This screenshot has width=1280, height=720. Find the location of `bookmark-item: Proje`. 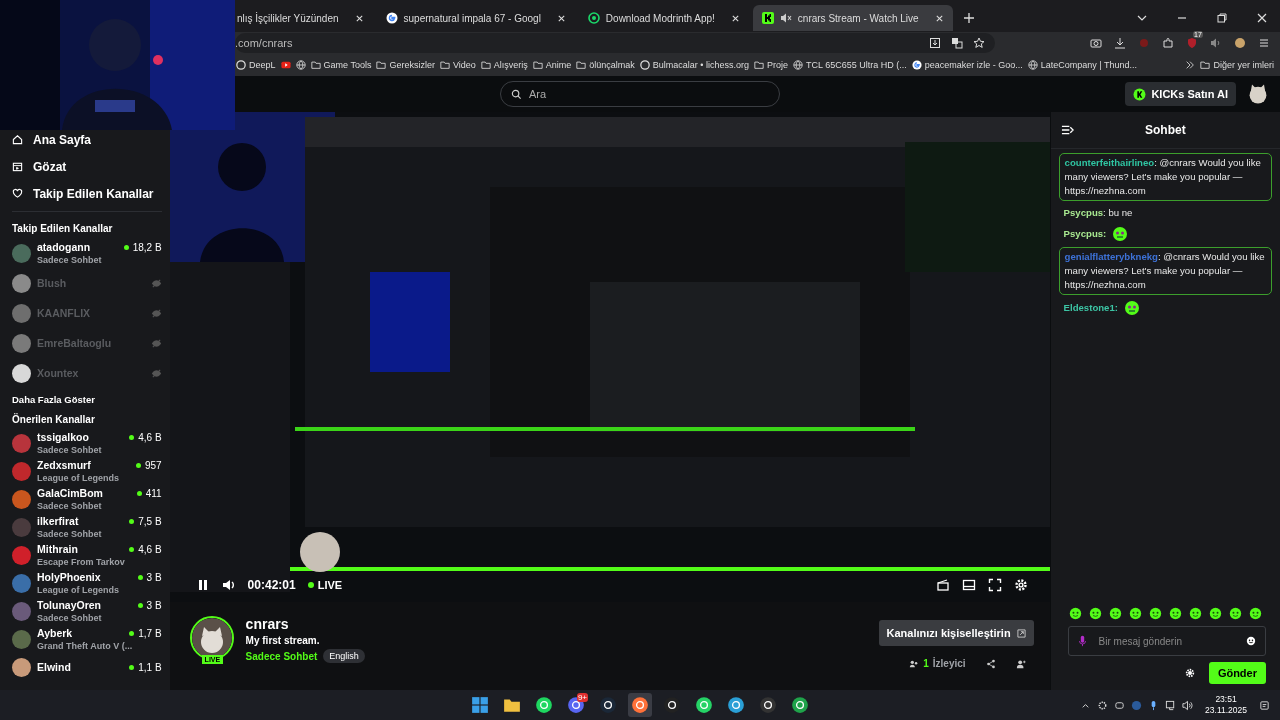

bookmark-item: Proje is located at coordinates (771, 65).